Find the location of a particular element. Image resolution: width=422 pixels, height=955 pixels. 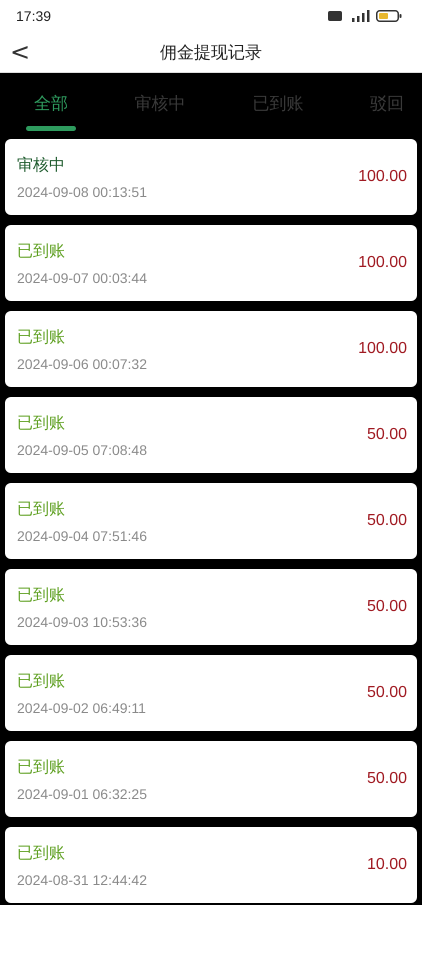

record-time: 2024-09-06 00:07:32 is located at coordinates (82, 364).